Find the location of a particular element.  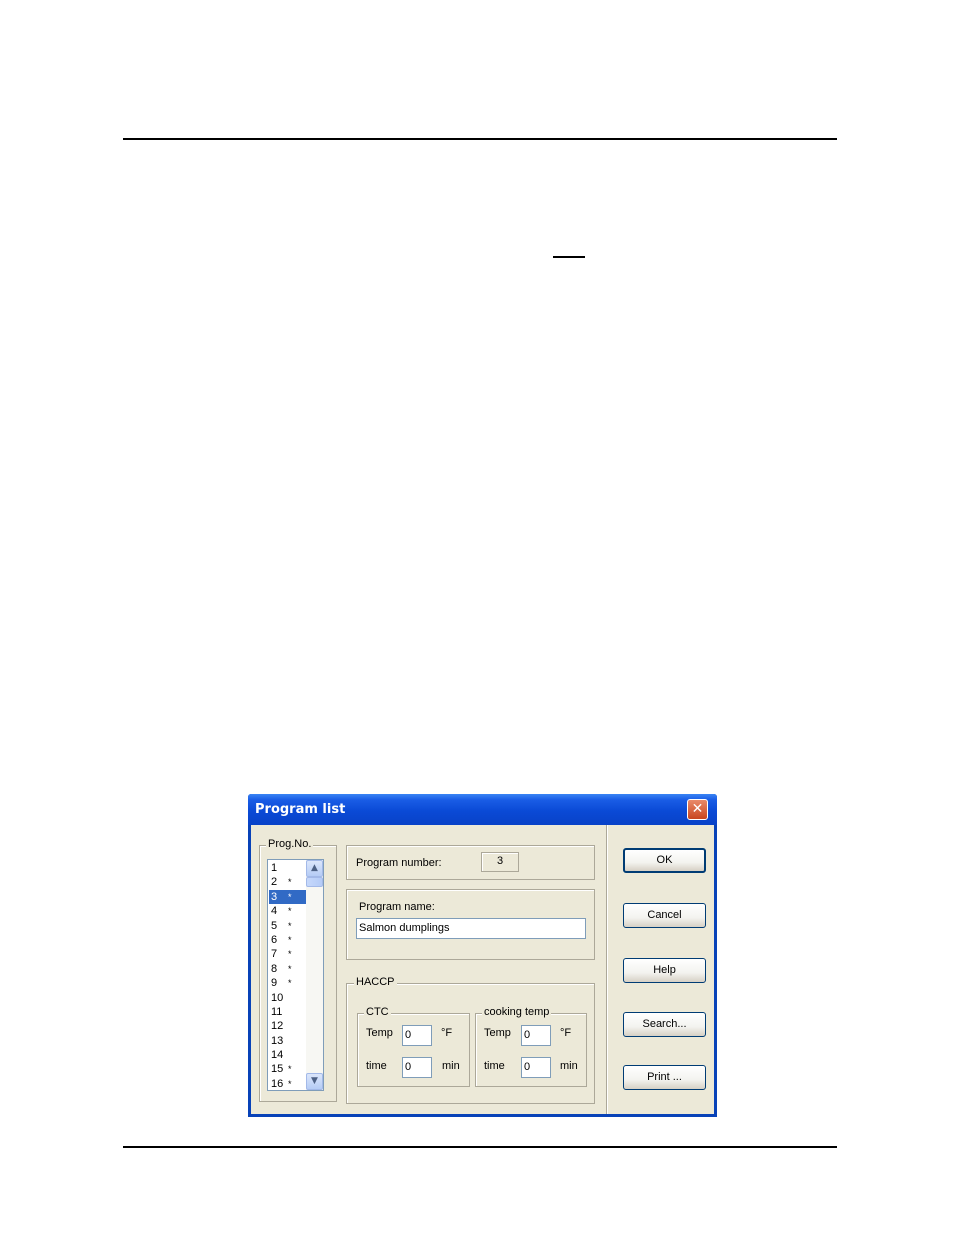

list-item: 4 * is located at coordinates (287, 911).